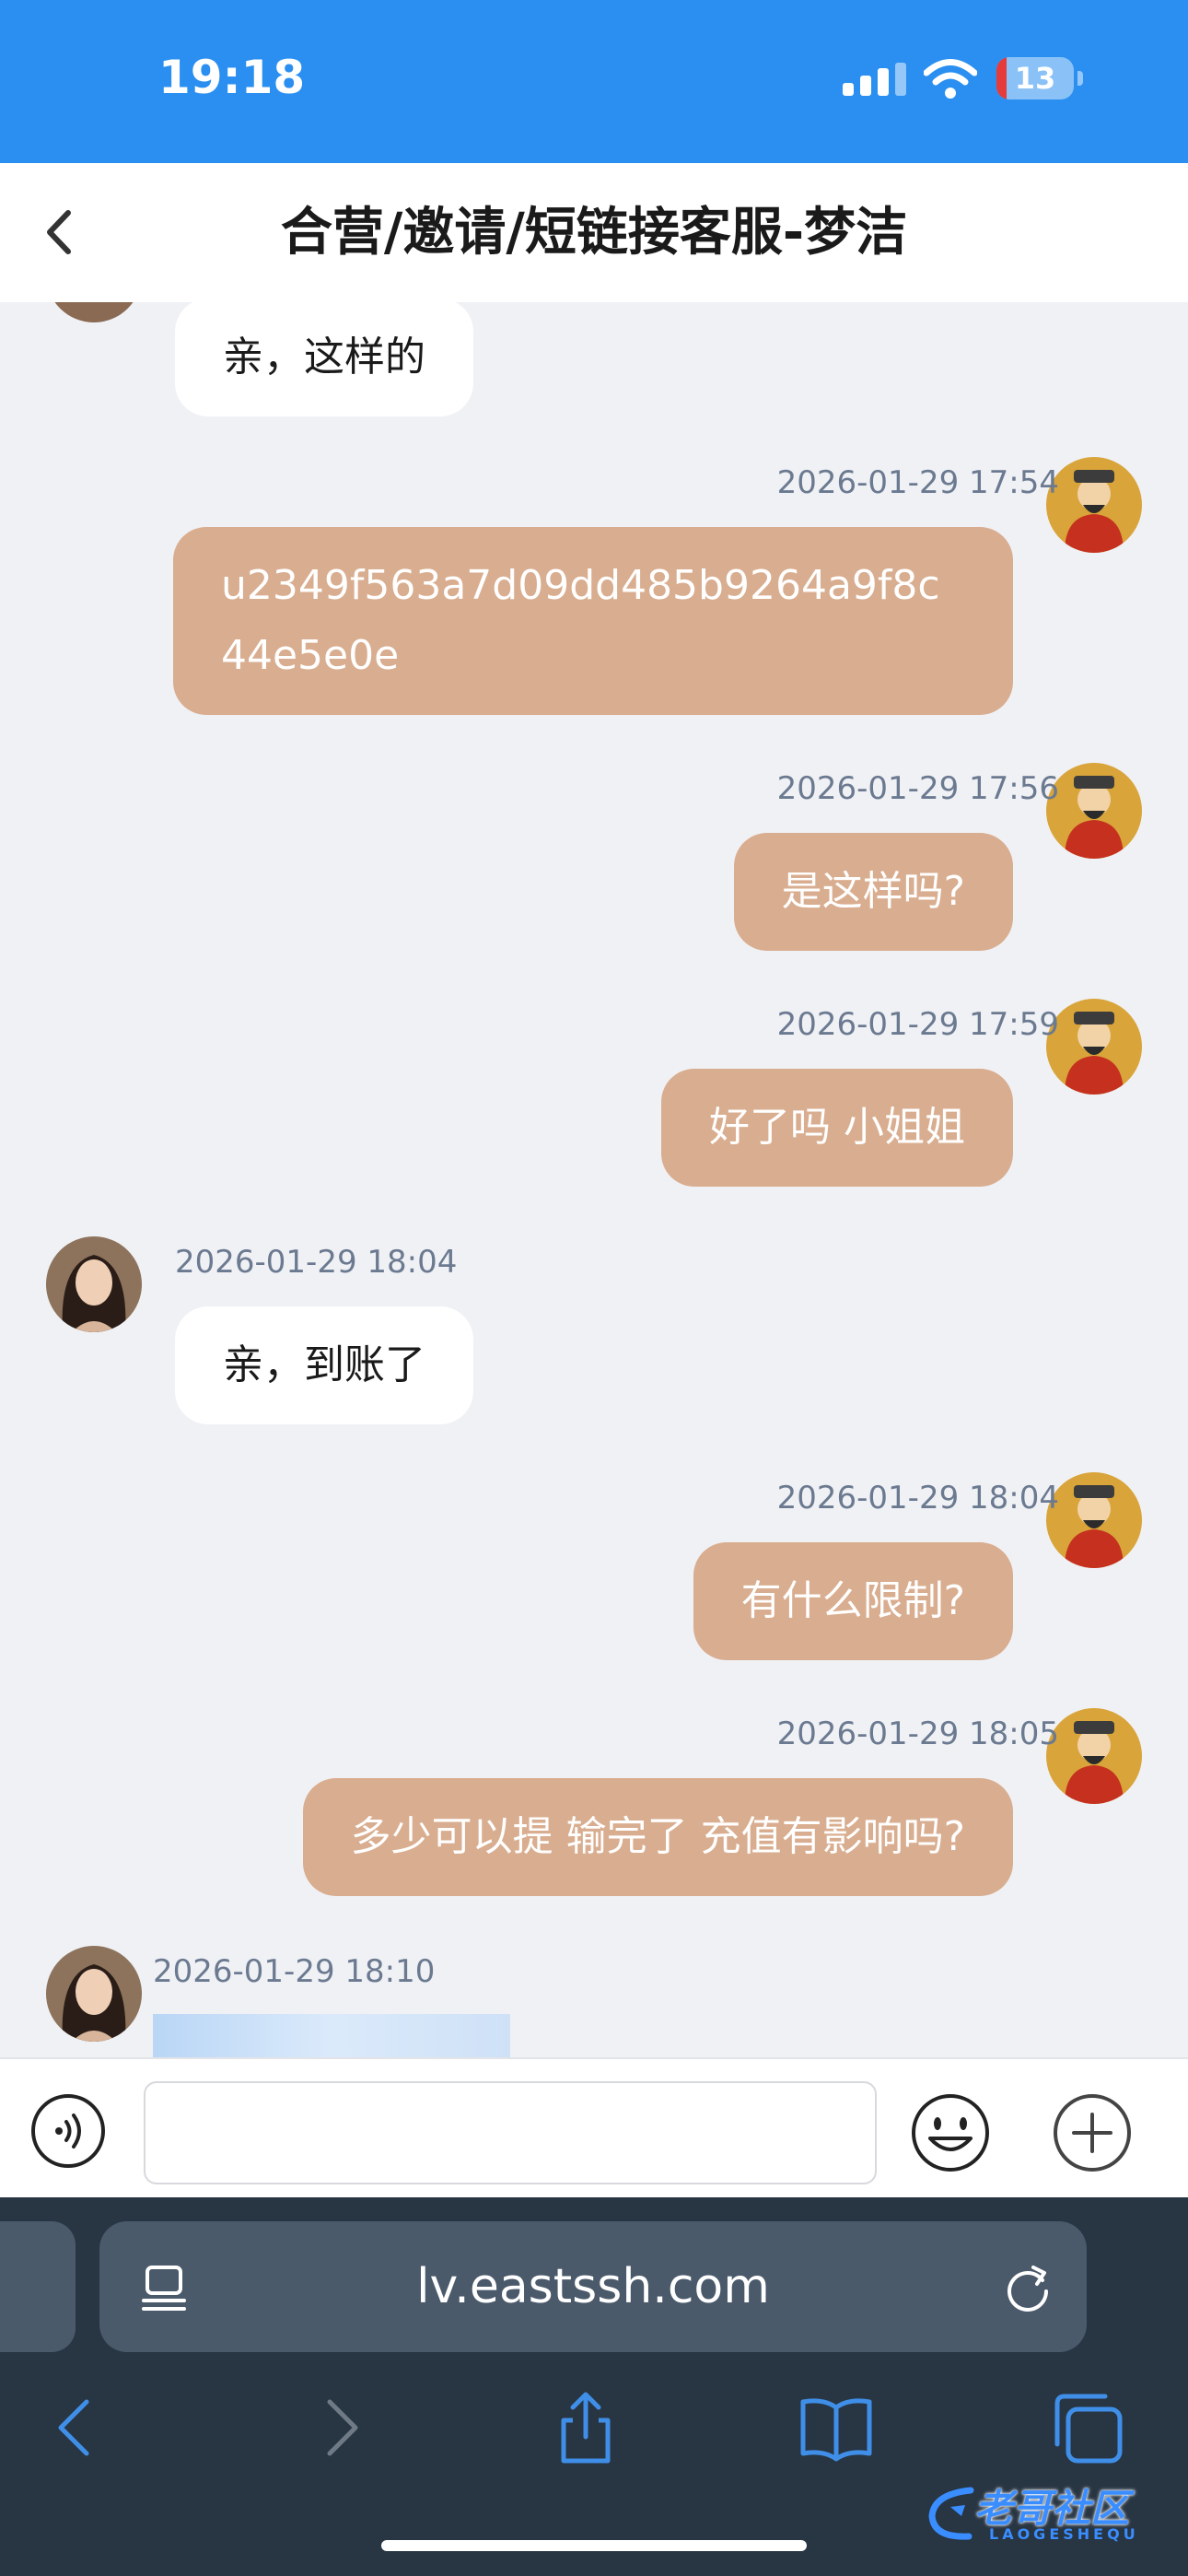 Image resolution: width=1188 pixels, height=2576 pixels. I want to click on address-bar: lv.eastssh.com, so click(593, 2286).